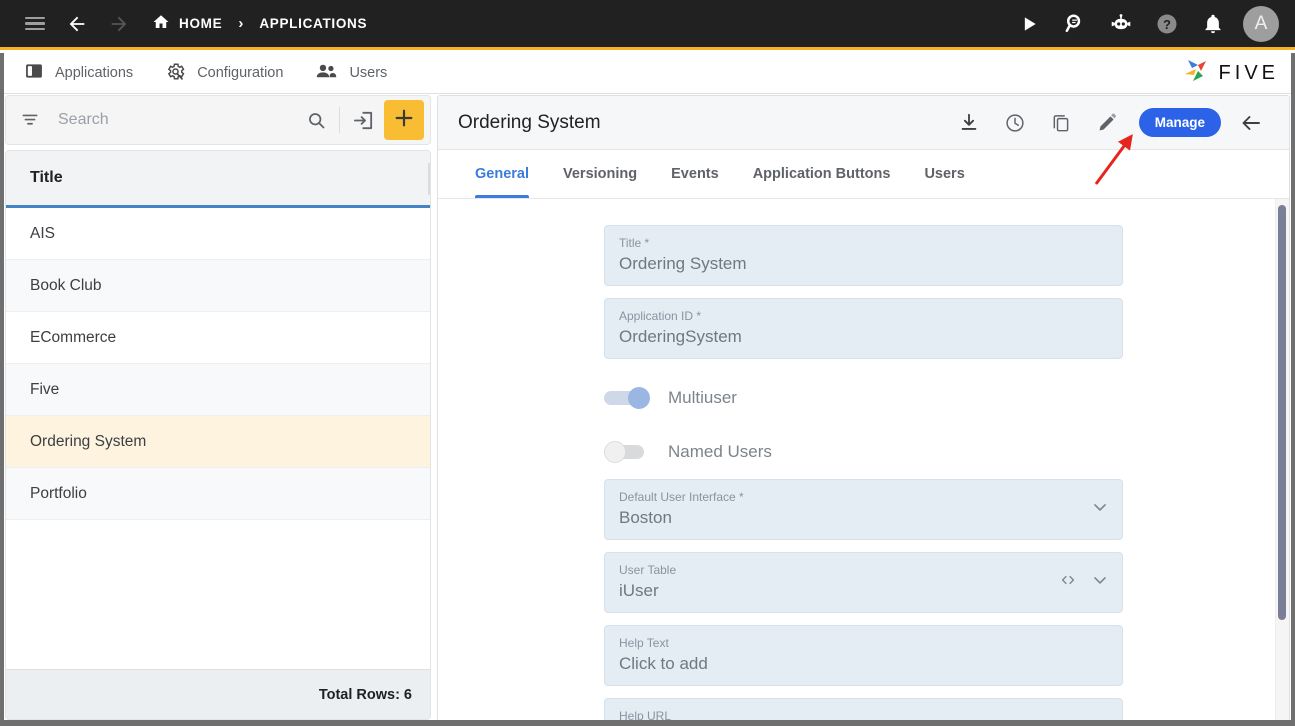  I want to click on form-scrollbar, so click(1282, 414).